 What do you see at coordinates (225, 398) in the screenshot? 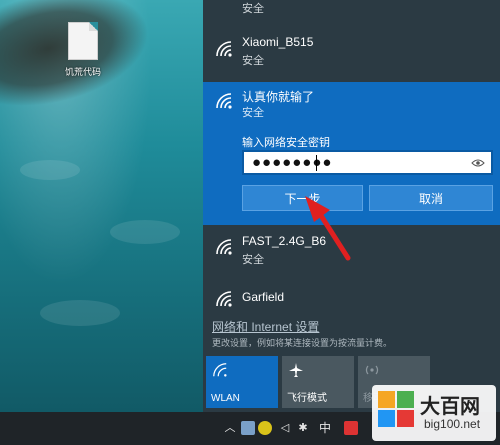
I see `wlan-label: WLAN` at bounding box center [225, 398].